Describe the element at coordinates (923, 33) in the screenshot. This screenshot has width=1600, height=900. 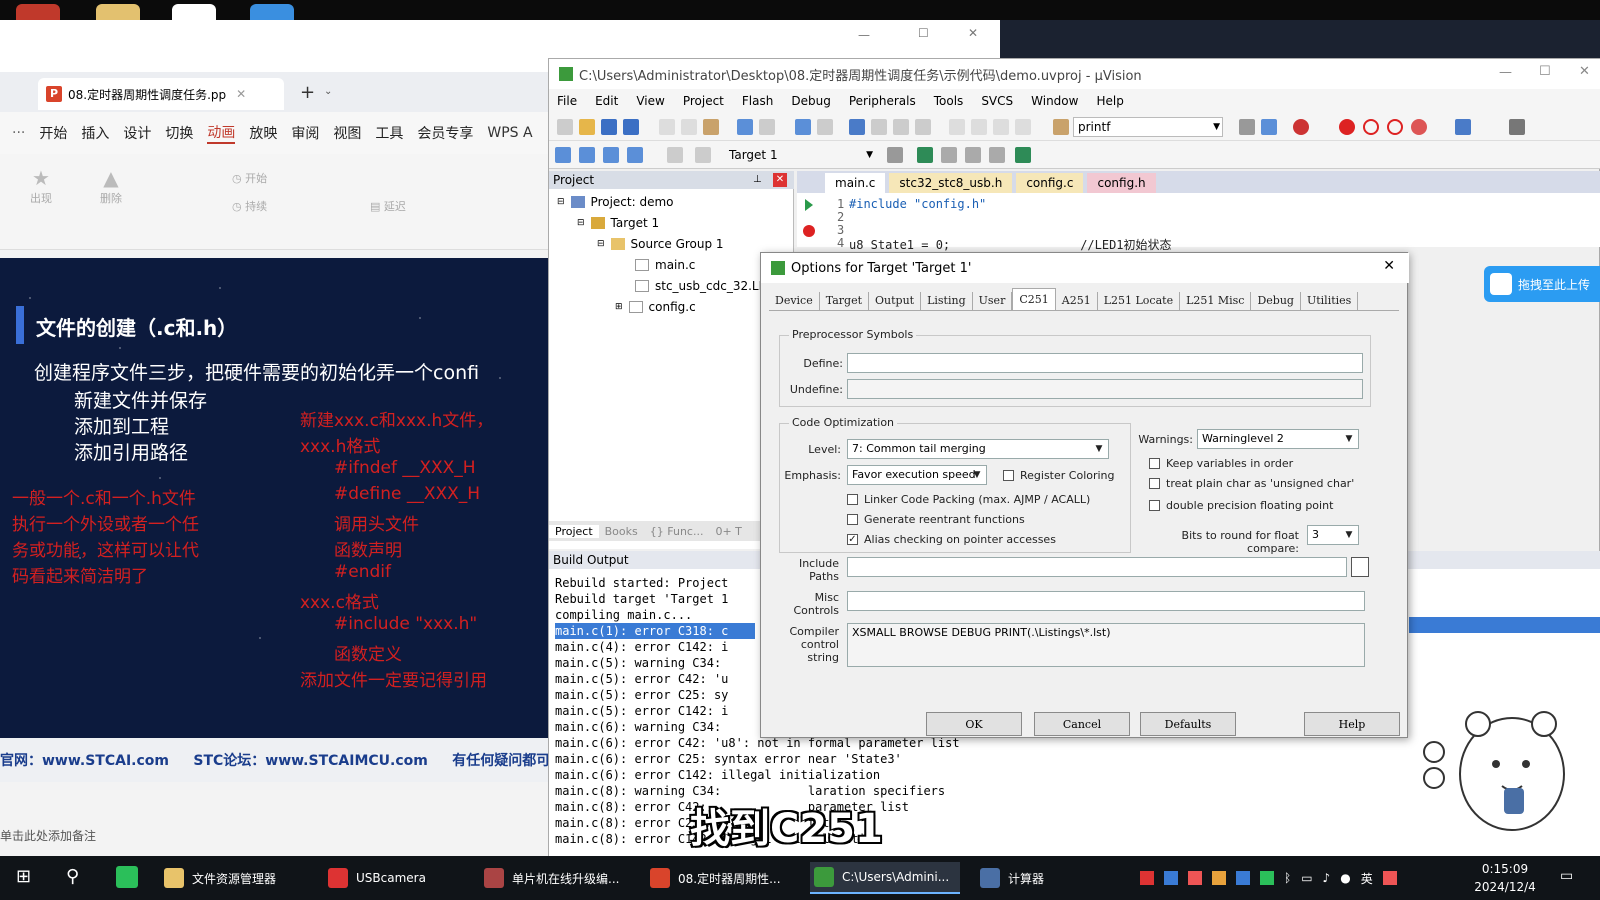
I see `maximize-button: ☐` at that location.